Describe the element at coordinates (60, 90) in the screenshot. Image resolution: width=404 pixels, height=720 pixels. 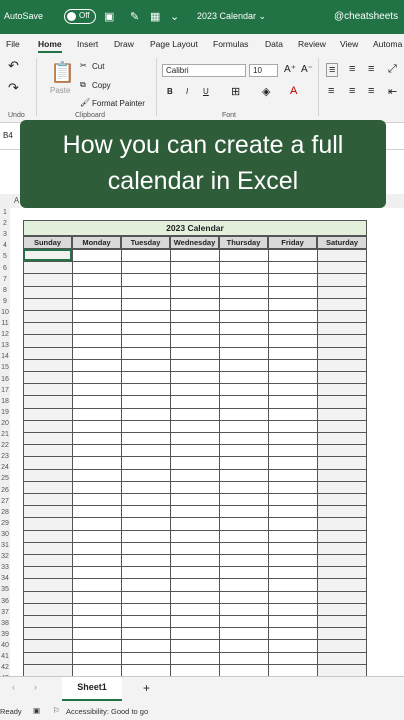
I see `paste-label: Paste` at that location.